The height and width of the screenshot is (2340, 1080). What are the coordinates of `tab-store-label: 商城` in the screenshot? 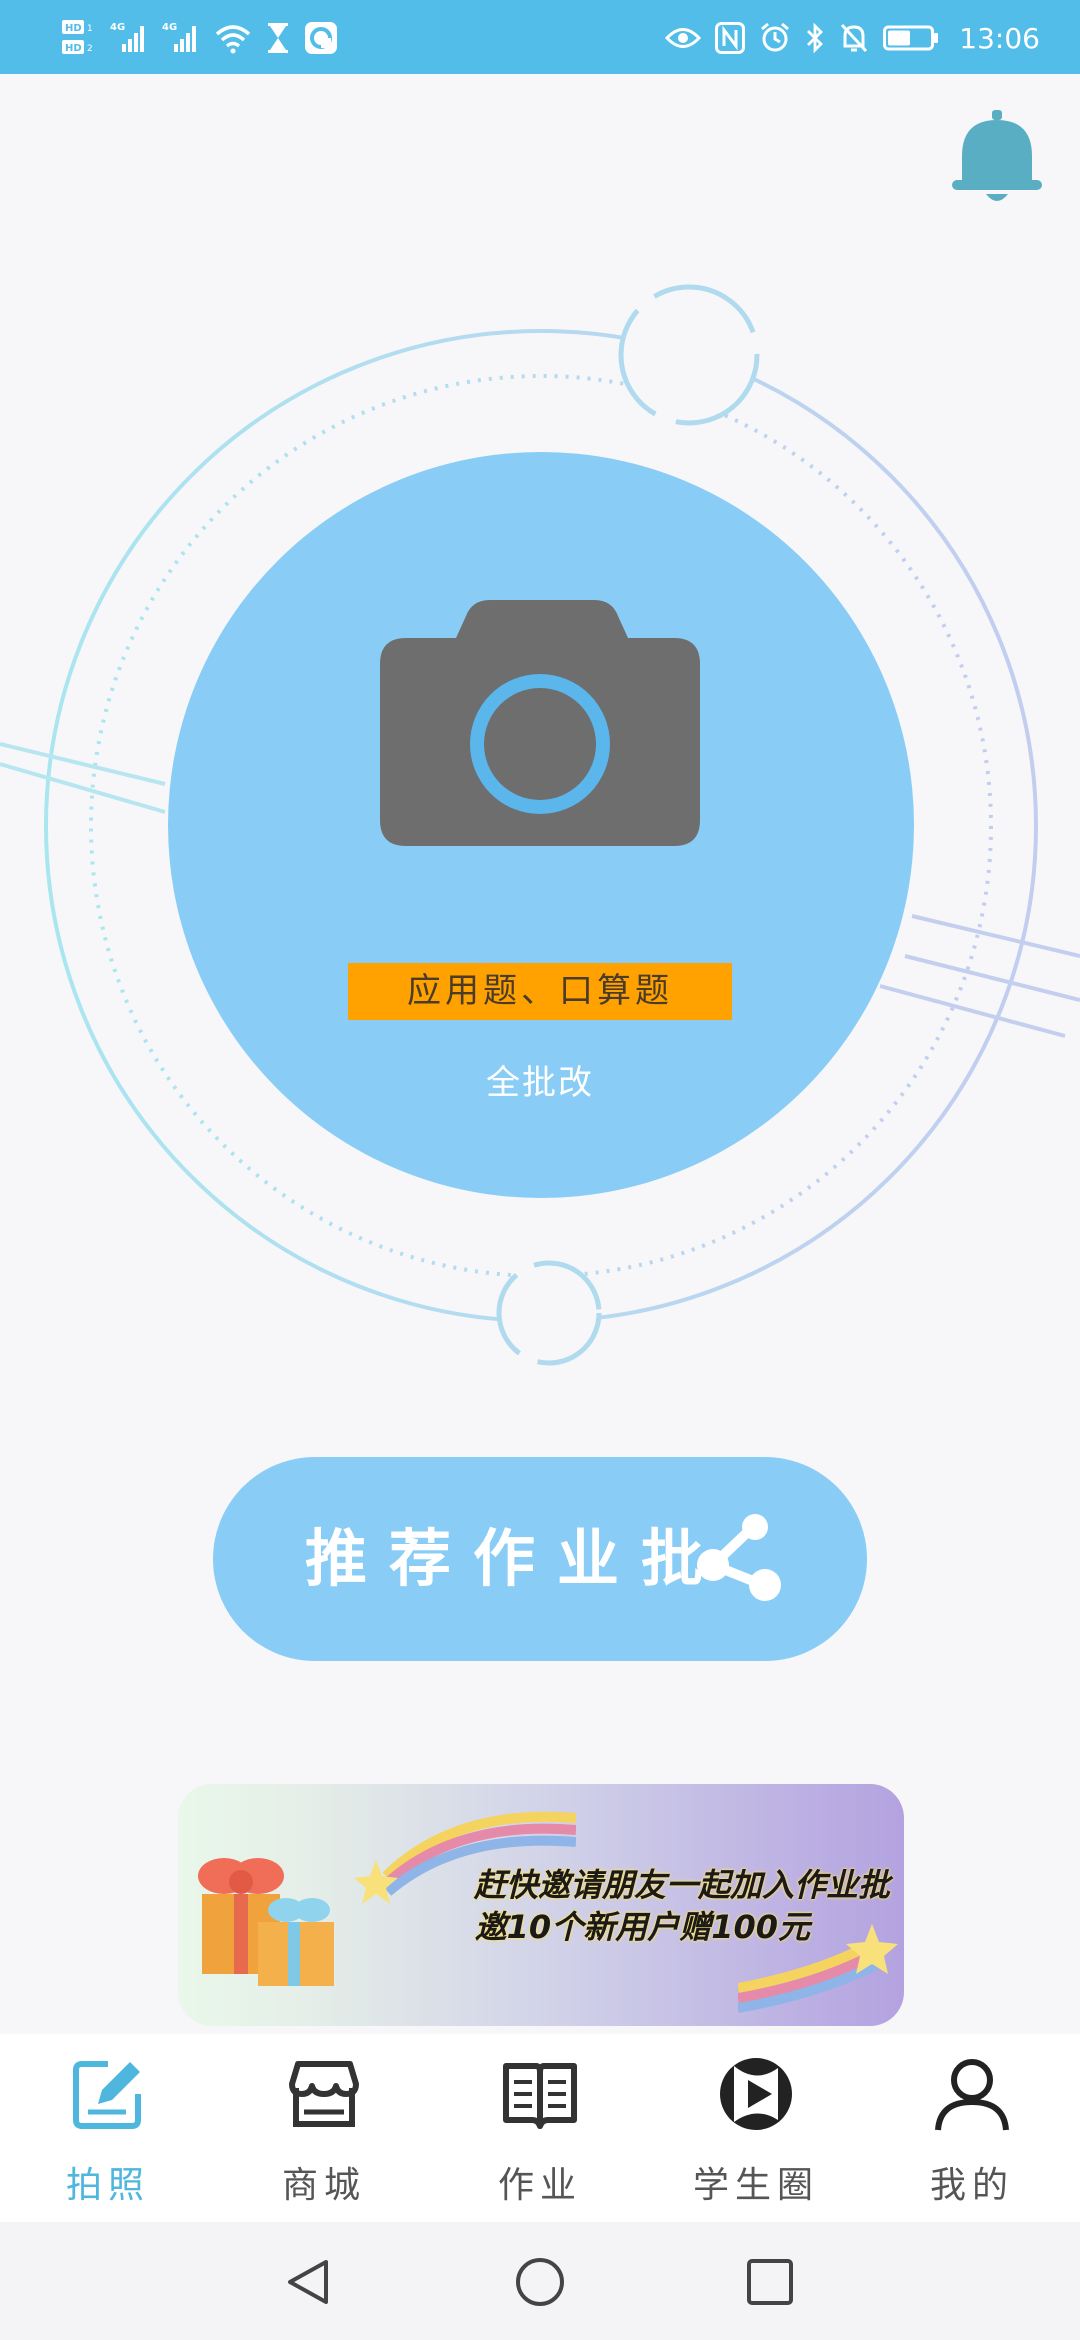 It's located at (323, 2185).